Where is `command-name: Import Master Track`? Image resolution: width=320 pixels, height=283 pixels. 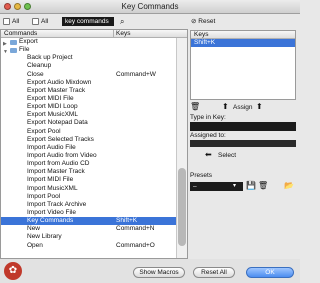 command-name: Import Master Track is located at coordinates (56, 172).